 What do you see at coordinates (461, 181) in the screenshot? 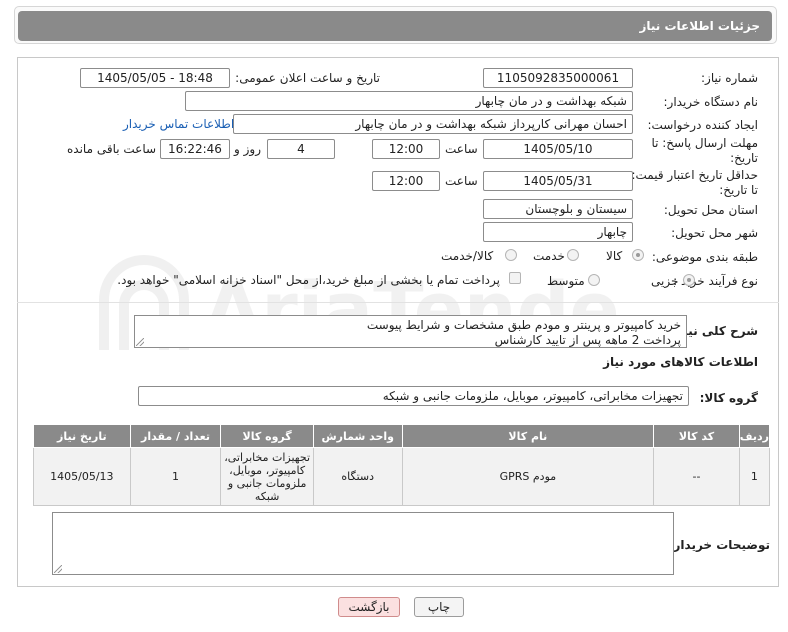
I see `price-validity-time-label: ساعت` at bounding box center [461, 181].